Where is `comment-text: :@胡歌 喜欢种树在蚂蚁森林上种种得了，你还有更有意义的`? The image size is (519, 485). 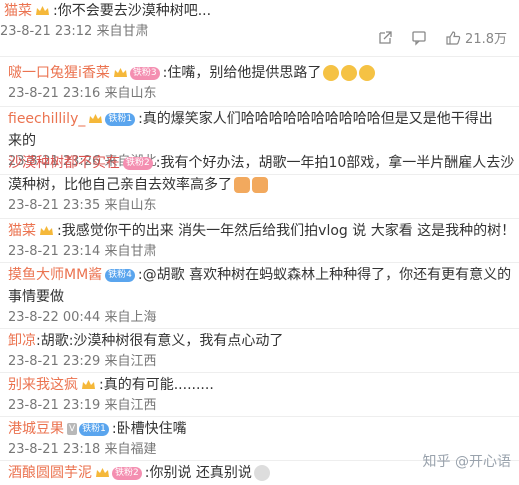 comment-text: :@胡歌 喜欢种树在蚂蚁森林上种种得了，你还有更有意义的 is located at coordinates (324, 275).